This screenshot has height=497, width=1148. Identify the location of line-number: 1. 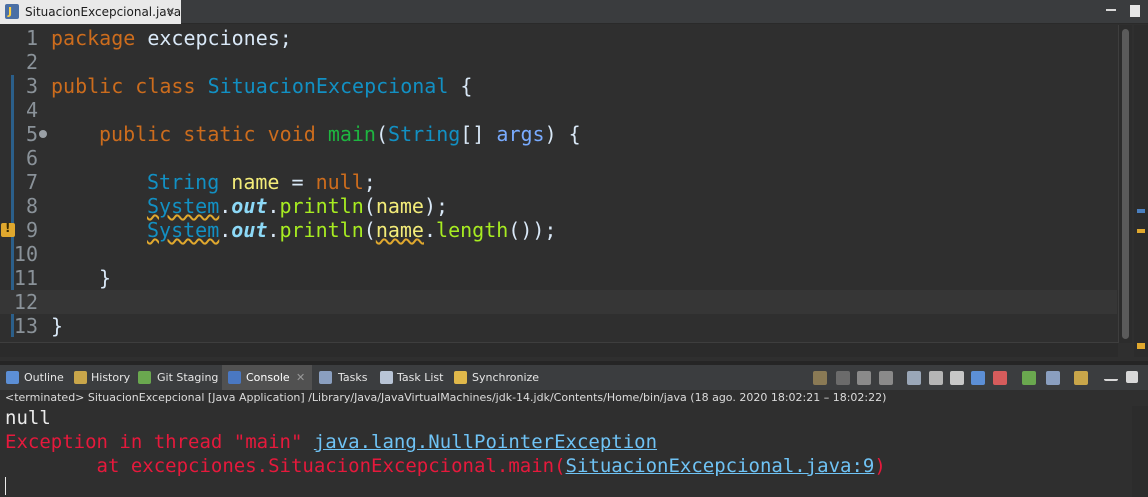
(31, 38).